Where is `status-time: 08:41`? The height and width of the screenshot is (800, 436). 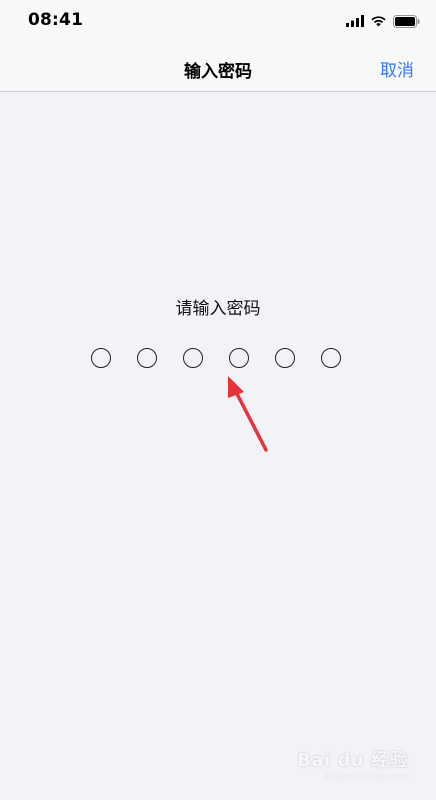
status-time: 08:41 is located at coordinates (56, 20).